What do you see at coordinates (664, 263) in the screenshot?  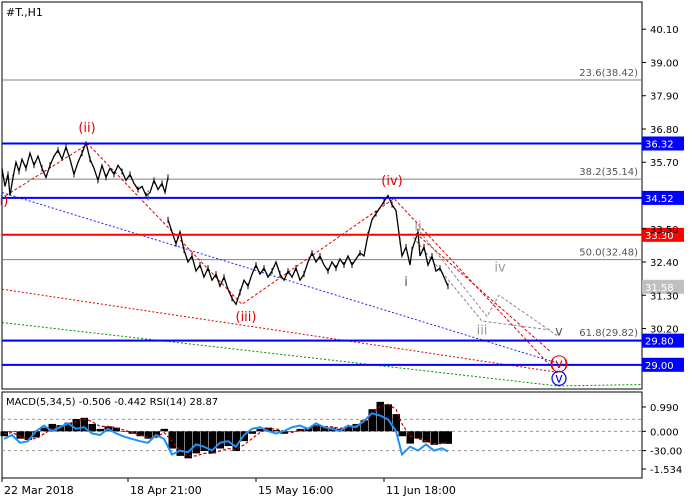 I see `y-tick-label: 32.40` at bounding box center [664, 263].